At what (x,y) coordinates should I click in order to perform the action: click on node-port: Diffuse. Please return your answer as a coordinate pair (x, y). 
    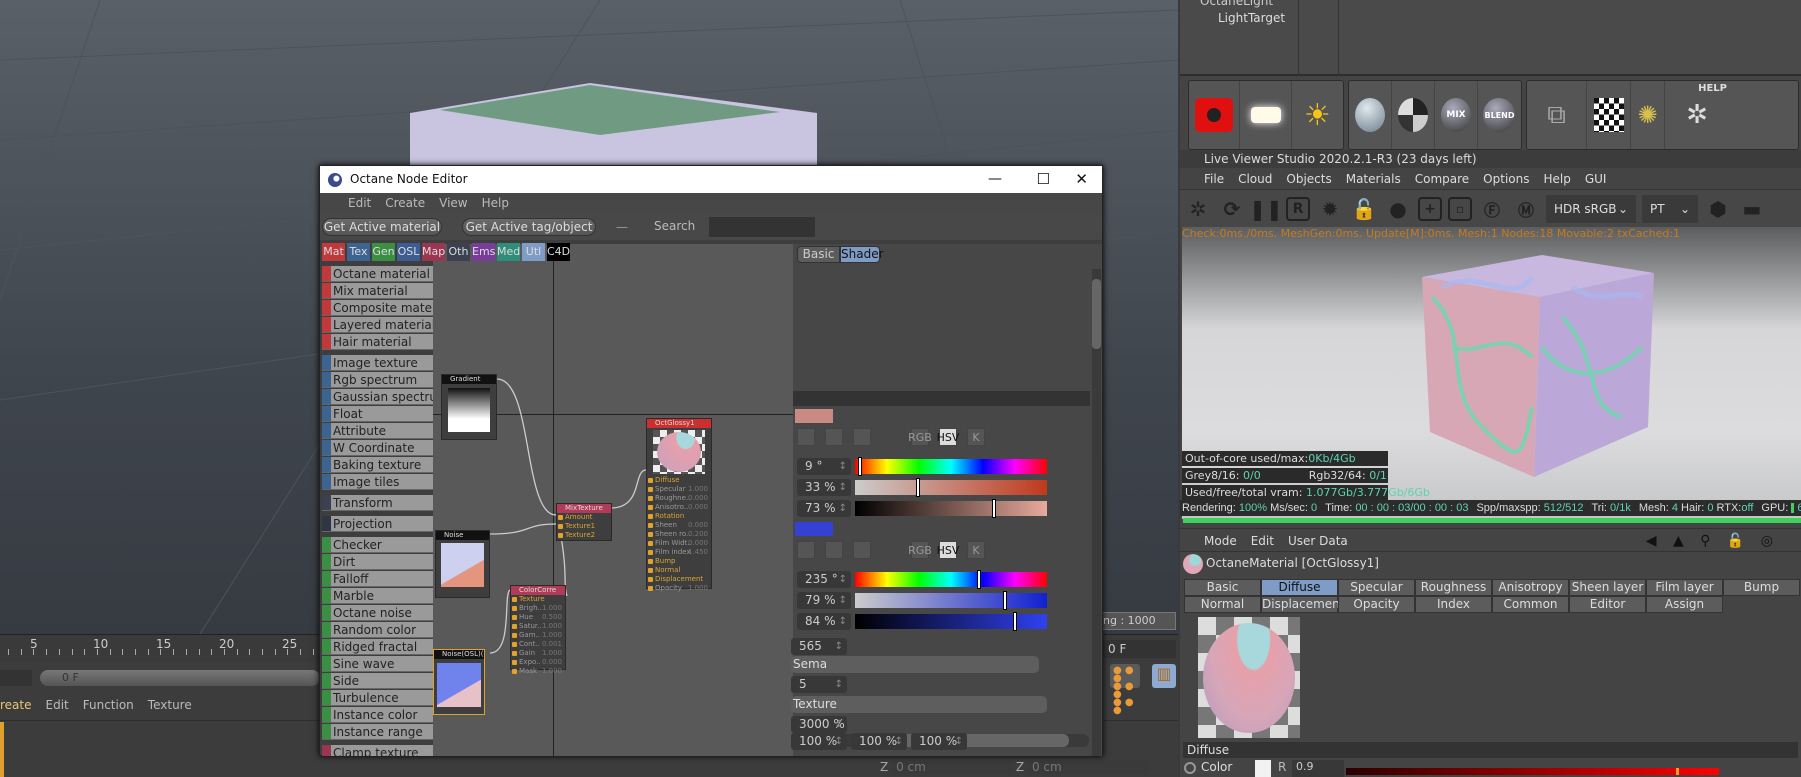
    Looking at the image, I should click on (679, 480).